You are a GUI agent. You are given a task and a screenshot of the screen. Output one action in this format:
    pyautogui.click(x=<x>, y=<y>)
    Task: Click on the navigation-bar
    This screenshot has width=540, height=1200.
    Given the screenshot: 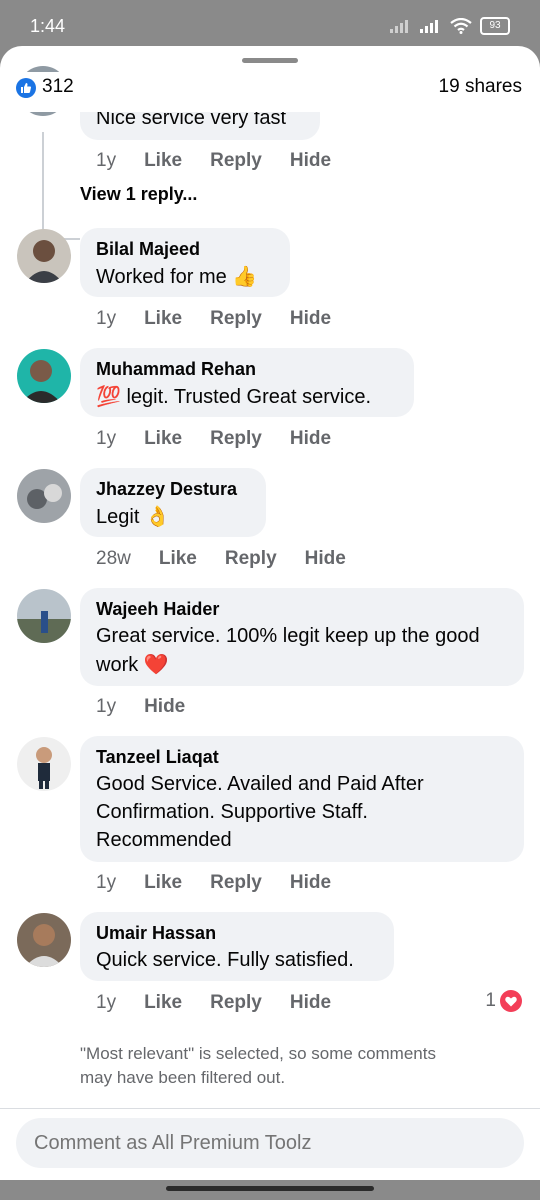 What is the action you would take?
    pyautogui.click(x=270, y=1190)
    